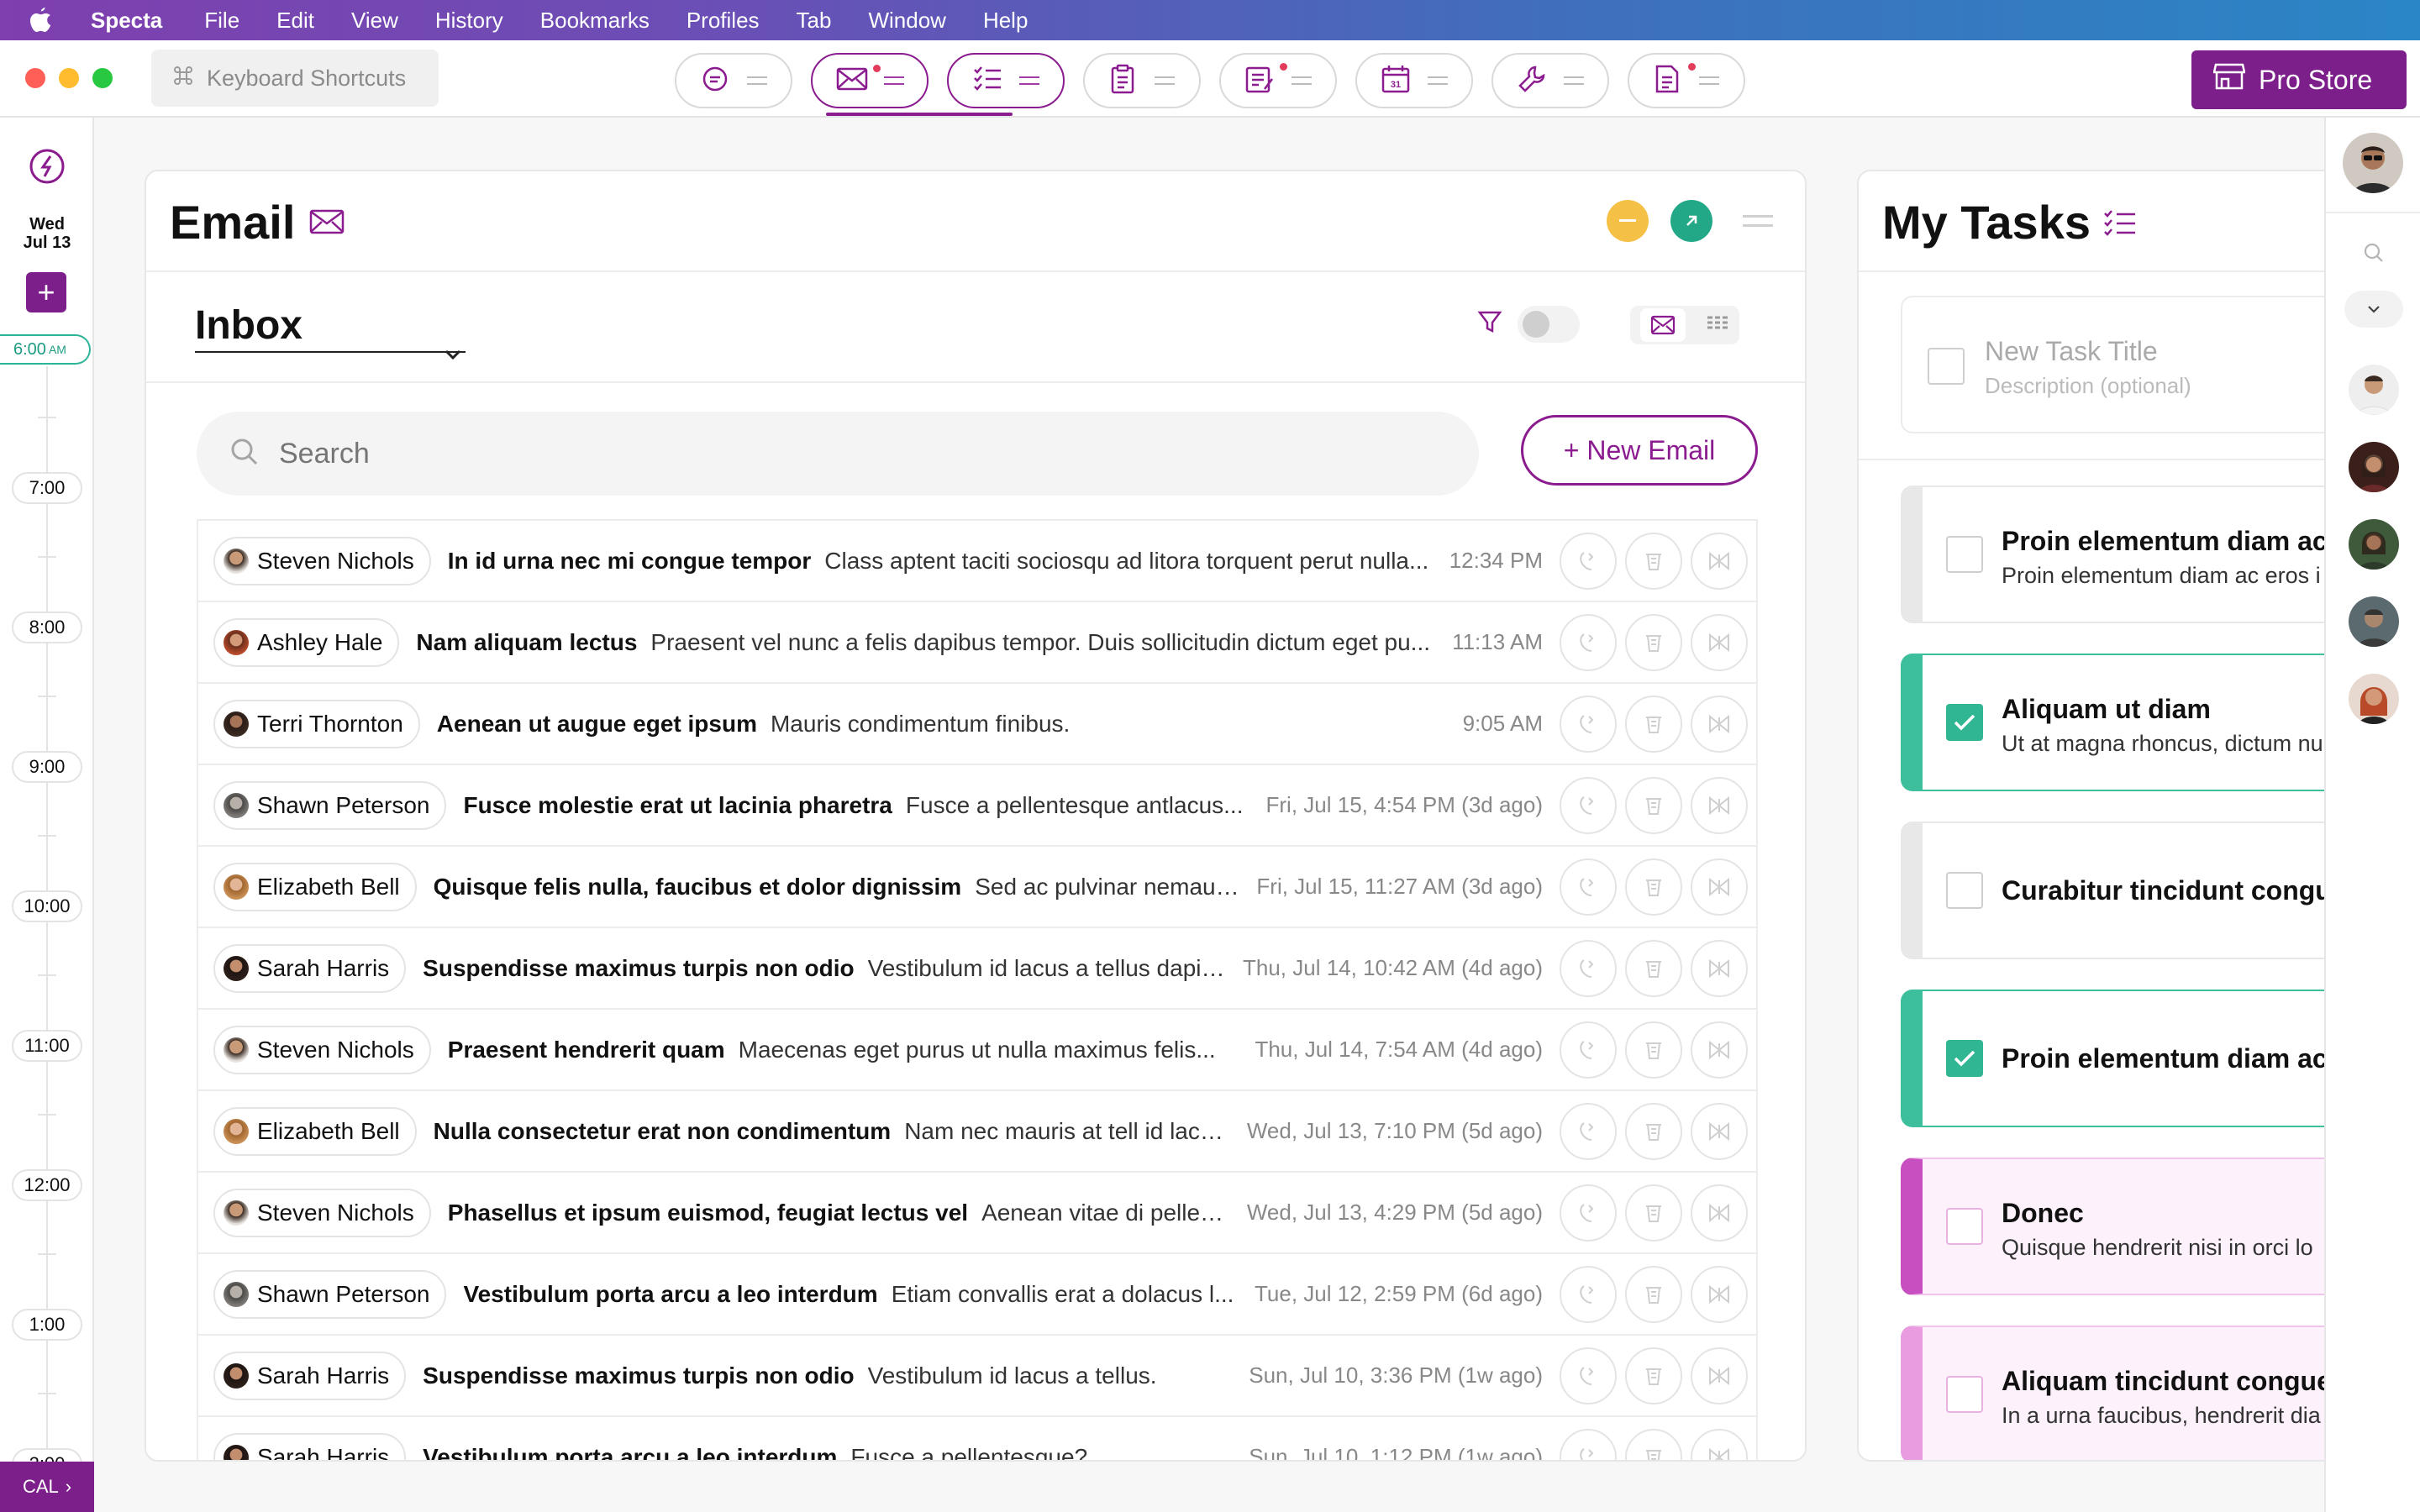 This screenshot has width=2420, height=1512. Describe the element at coordinates (35, 78) in the screenshot. I see `close-window-button` at that location.